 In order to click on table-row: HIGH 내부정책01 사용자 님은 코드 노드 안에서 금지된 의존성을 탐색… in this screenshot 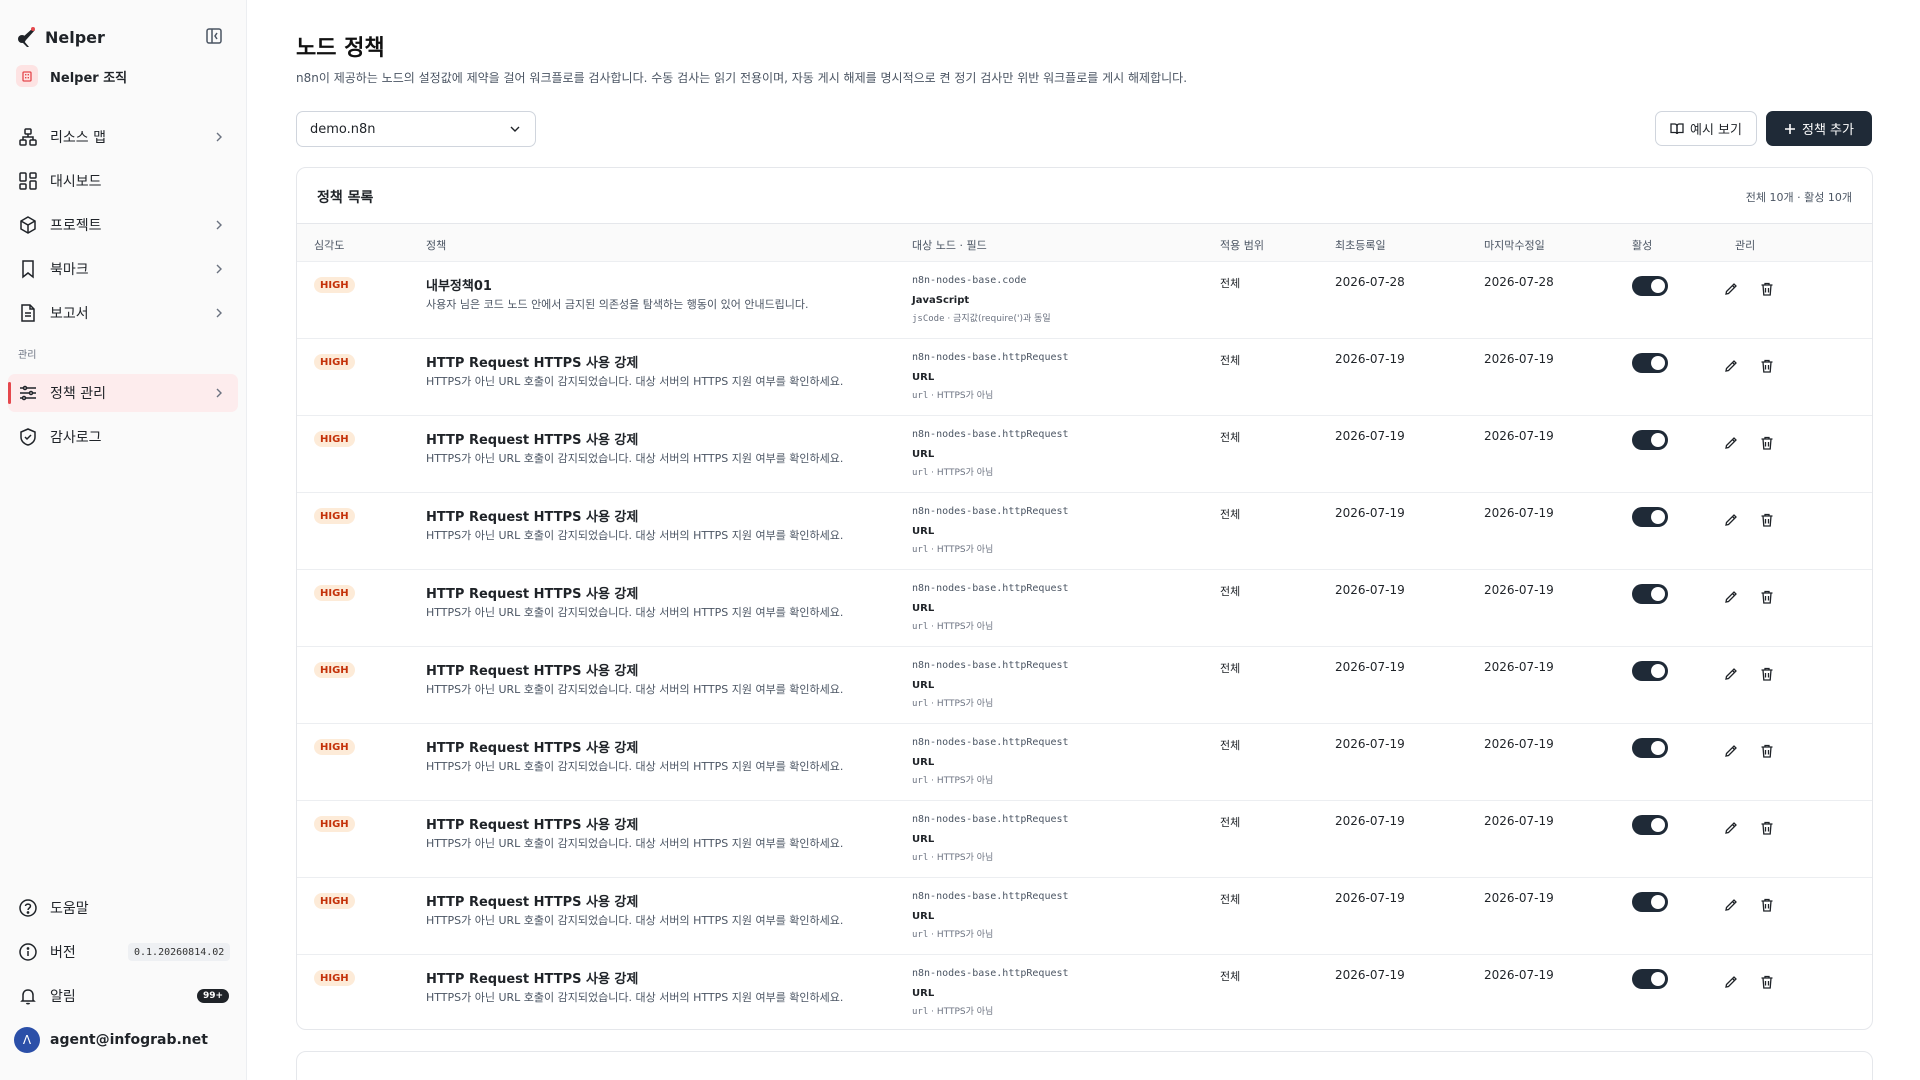, I will do `click(1084, 300)`.